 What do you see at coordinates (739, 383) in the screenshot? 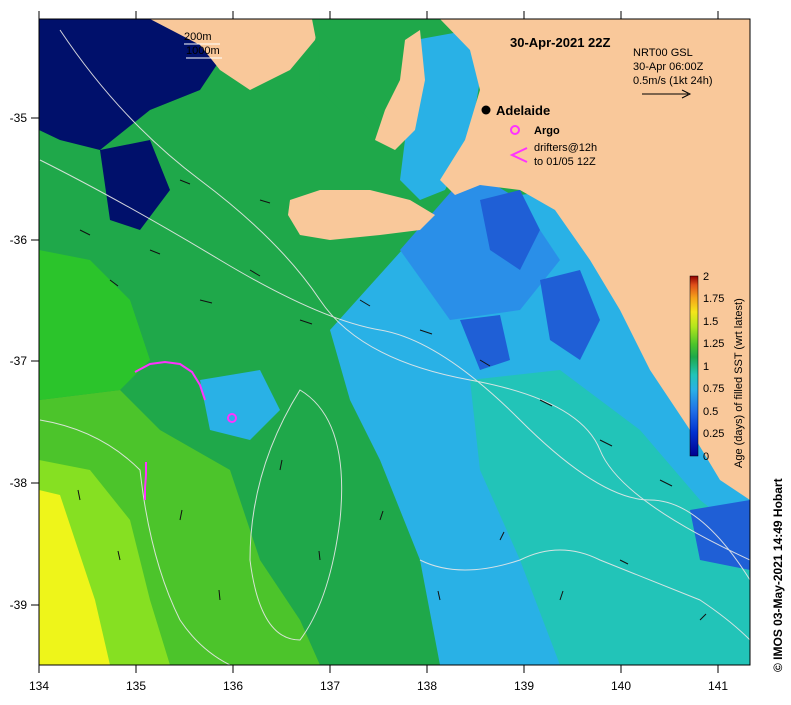
I see `colorbar-label: Age (days) of filled SST (wrt latest)` at bounding box center [739, 383].